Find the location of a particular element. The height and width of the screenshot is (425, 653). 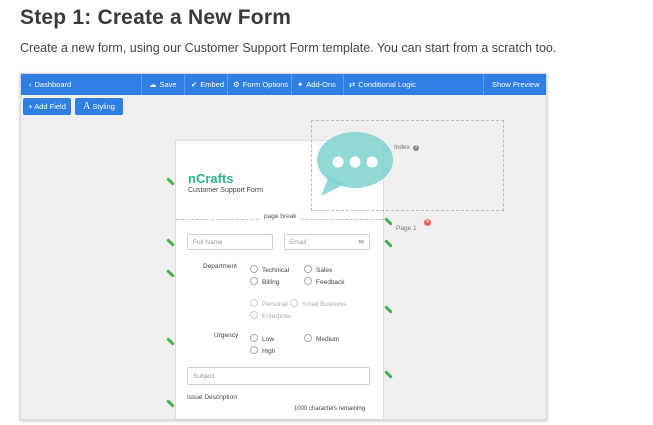

page-label: Page 1 is located at coordinates (406, 228).